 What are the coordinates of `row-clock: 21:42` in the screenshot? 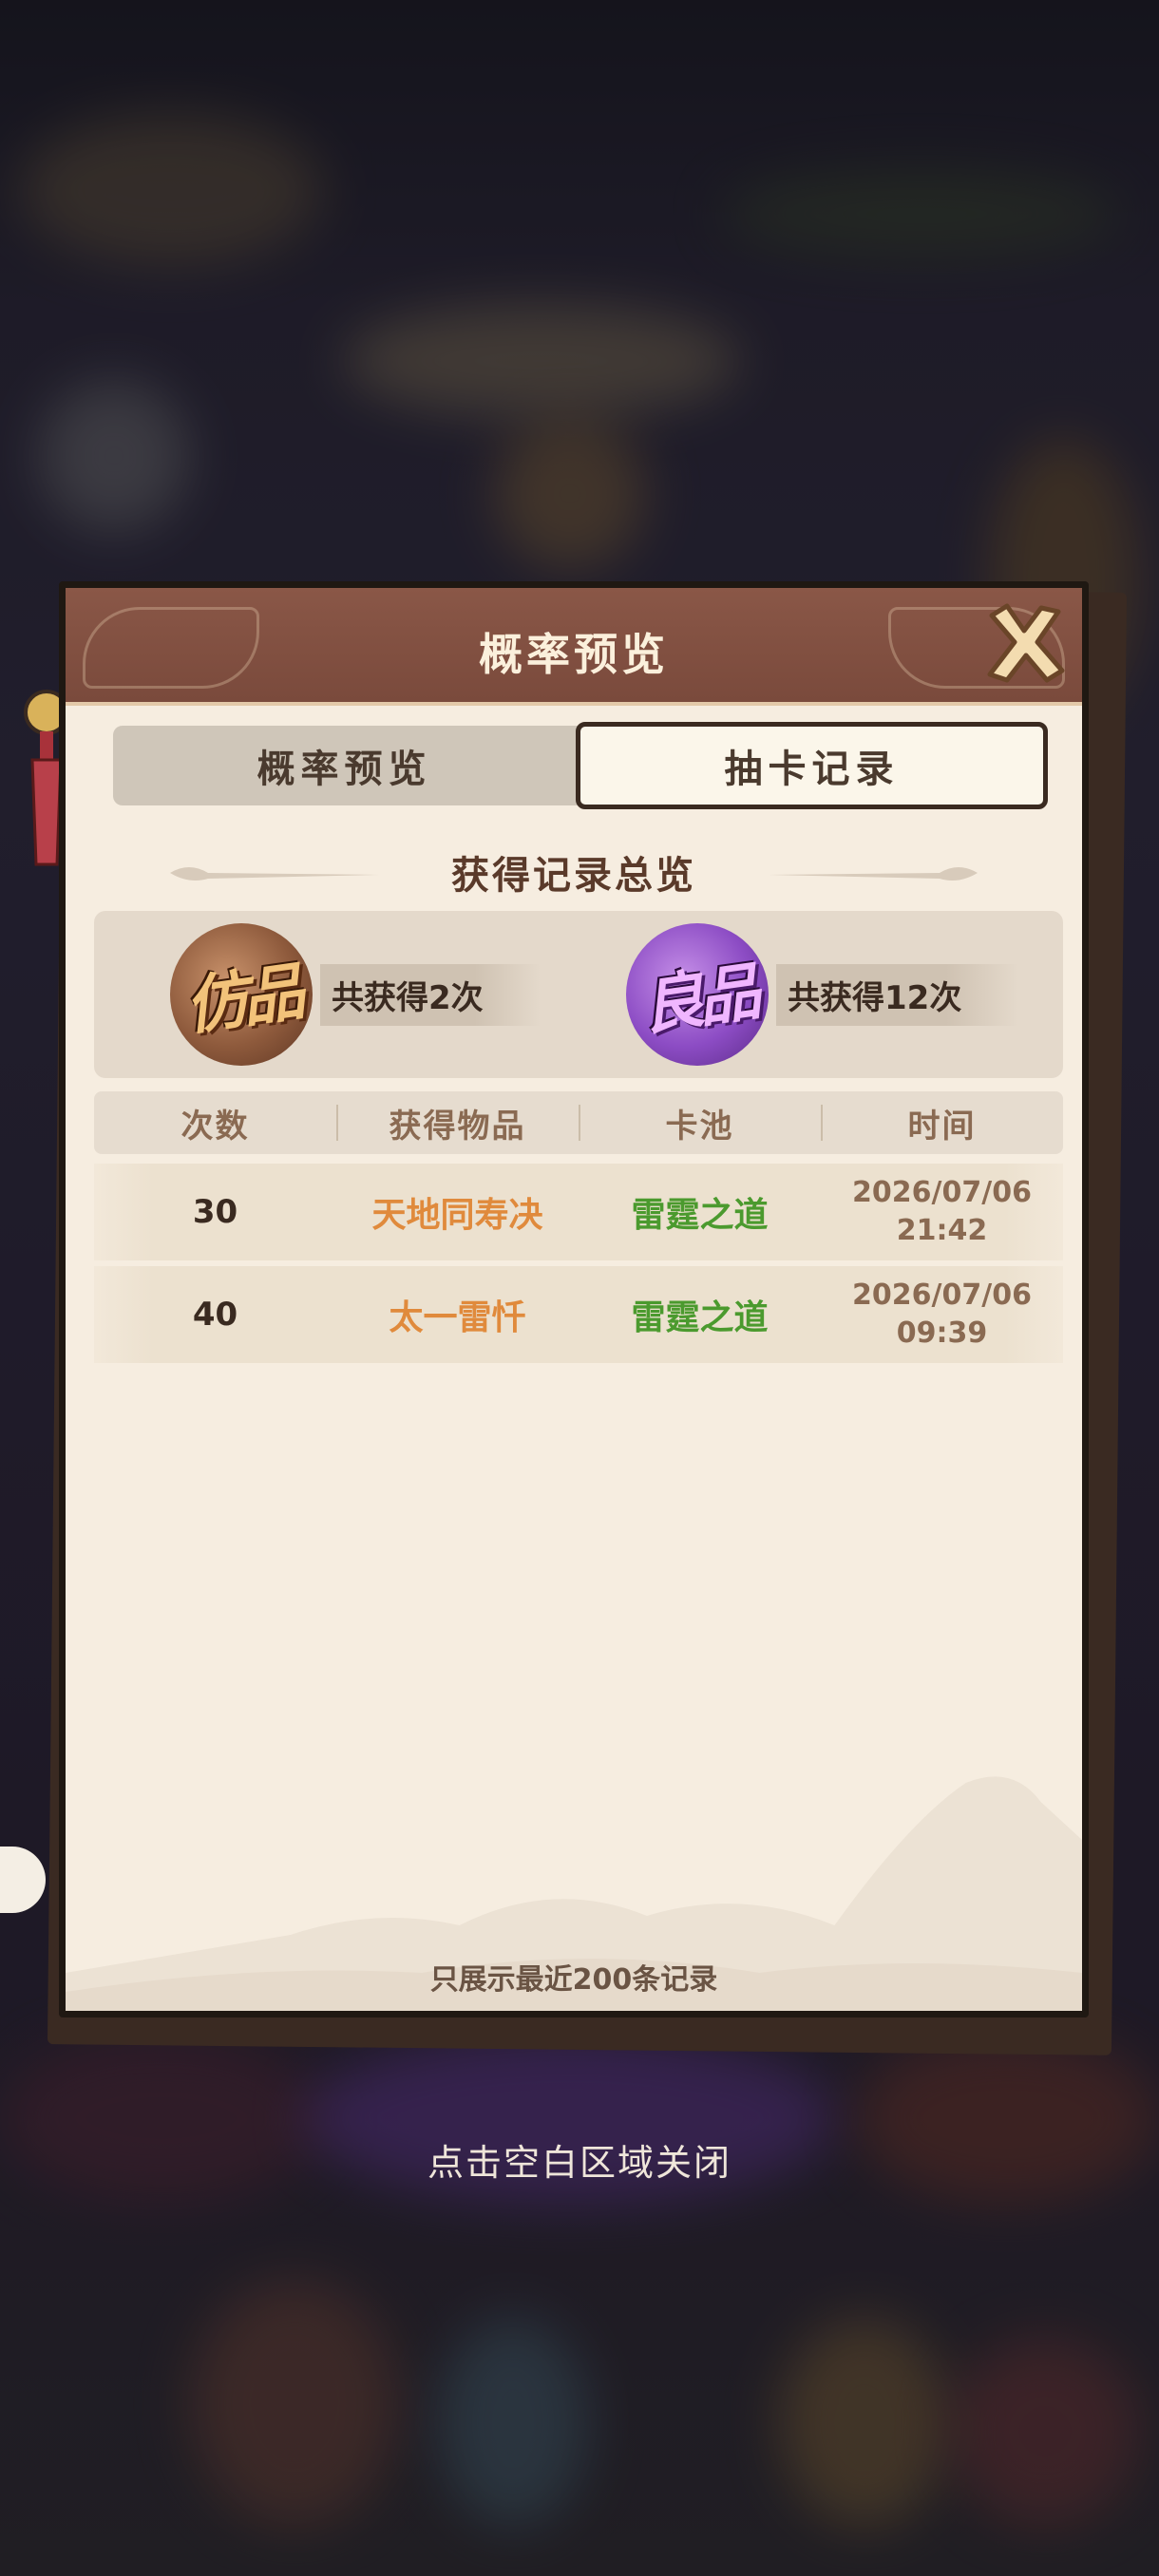 It's located at (942, 1230).